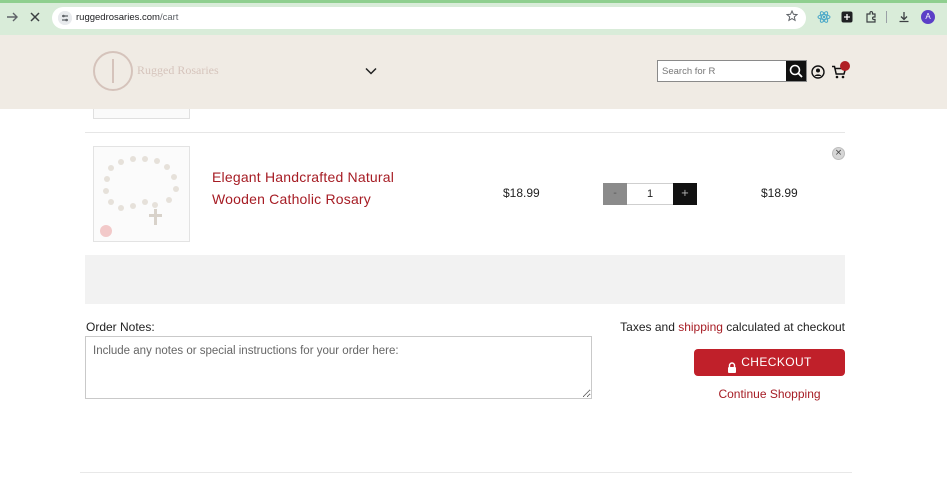  Describe the element at coordinates (847, 17) in the screenshot. I see `extension-box-icon` at that location.